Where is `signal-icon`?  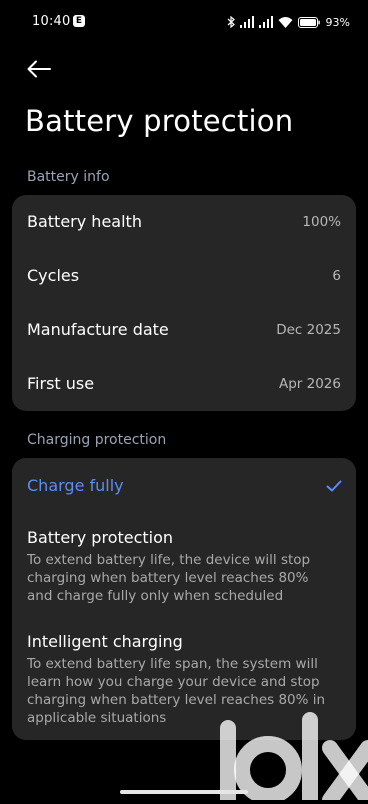 signal-icon is located at coordinates (246, 22).